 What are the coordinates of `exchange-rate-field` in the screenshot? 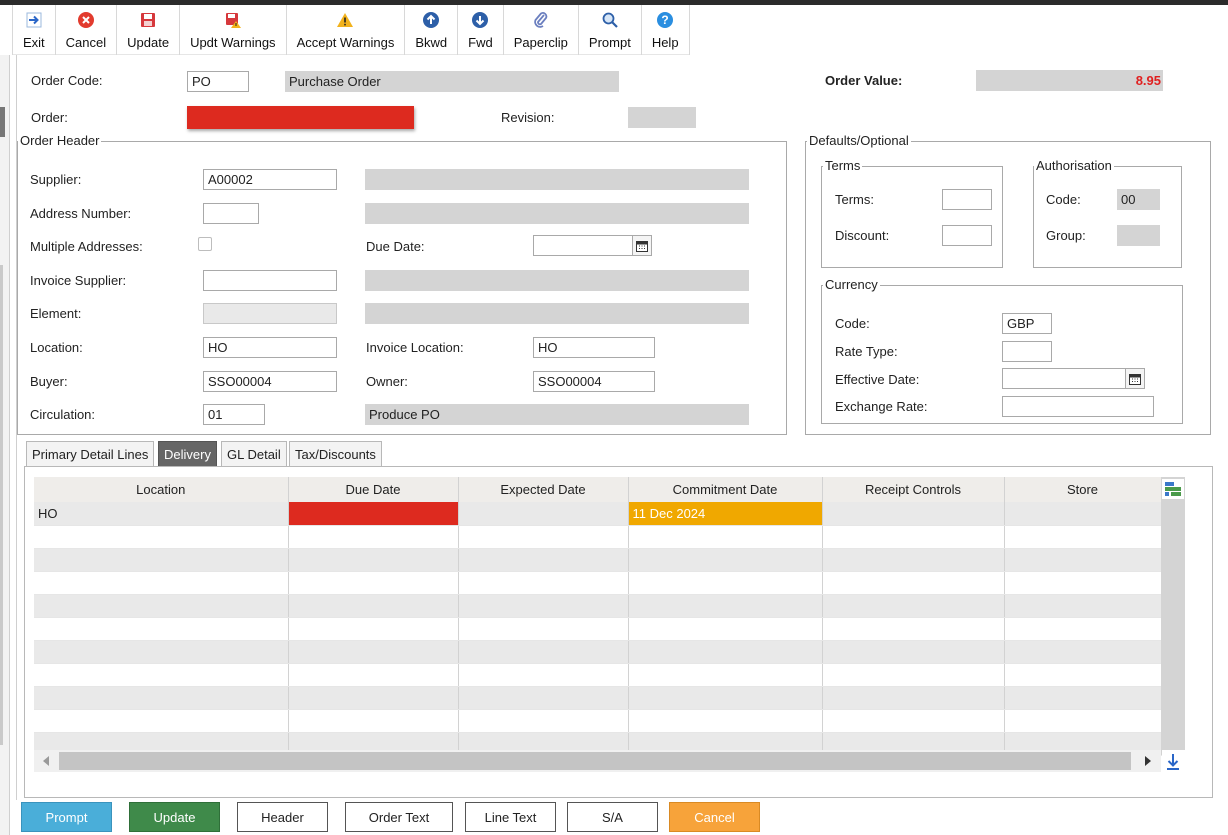 It's located at (1078, 406).